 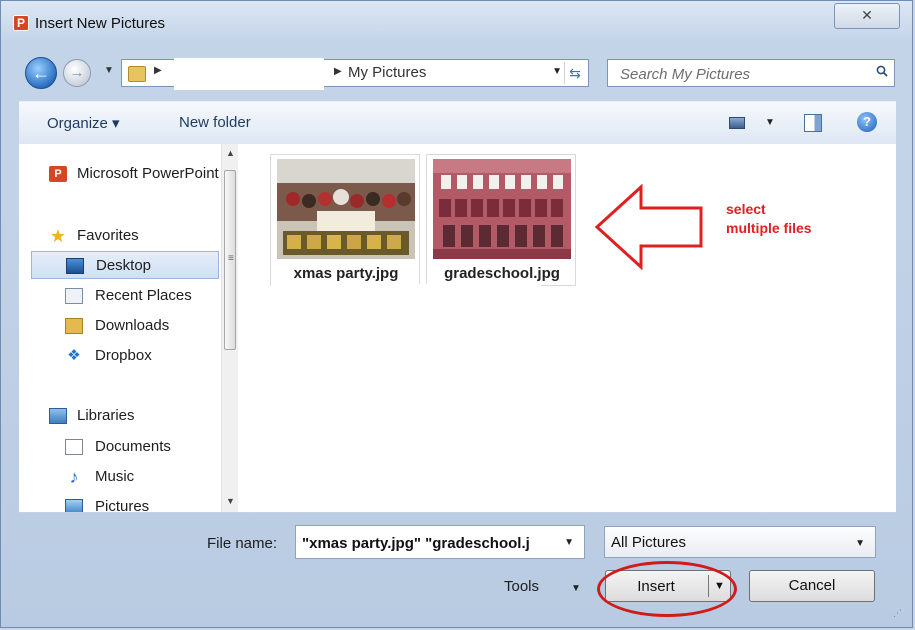 I want to click on file-item-xmas-party: xmas party.jpg, so click(x=345, y=220).